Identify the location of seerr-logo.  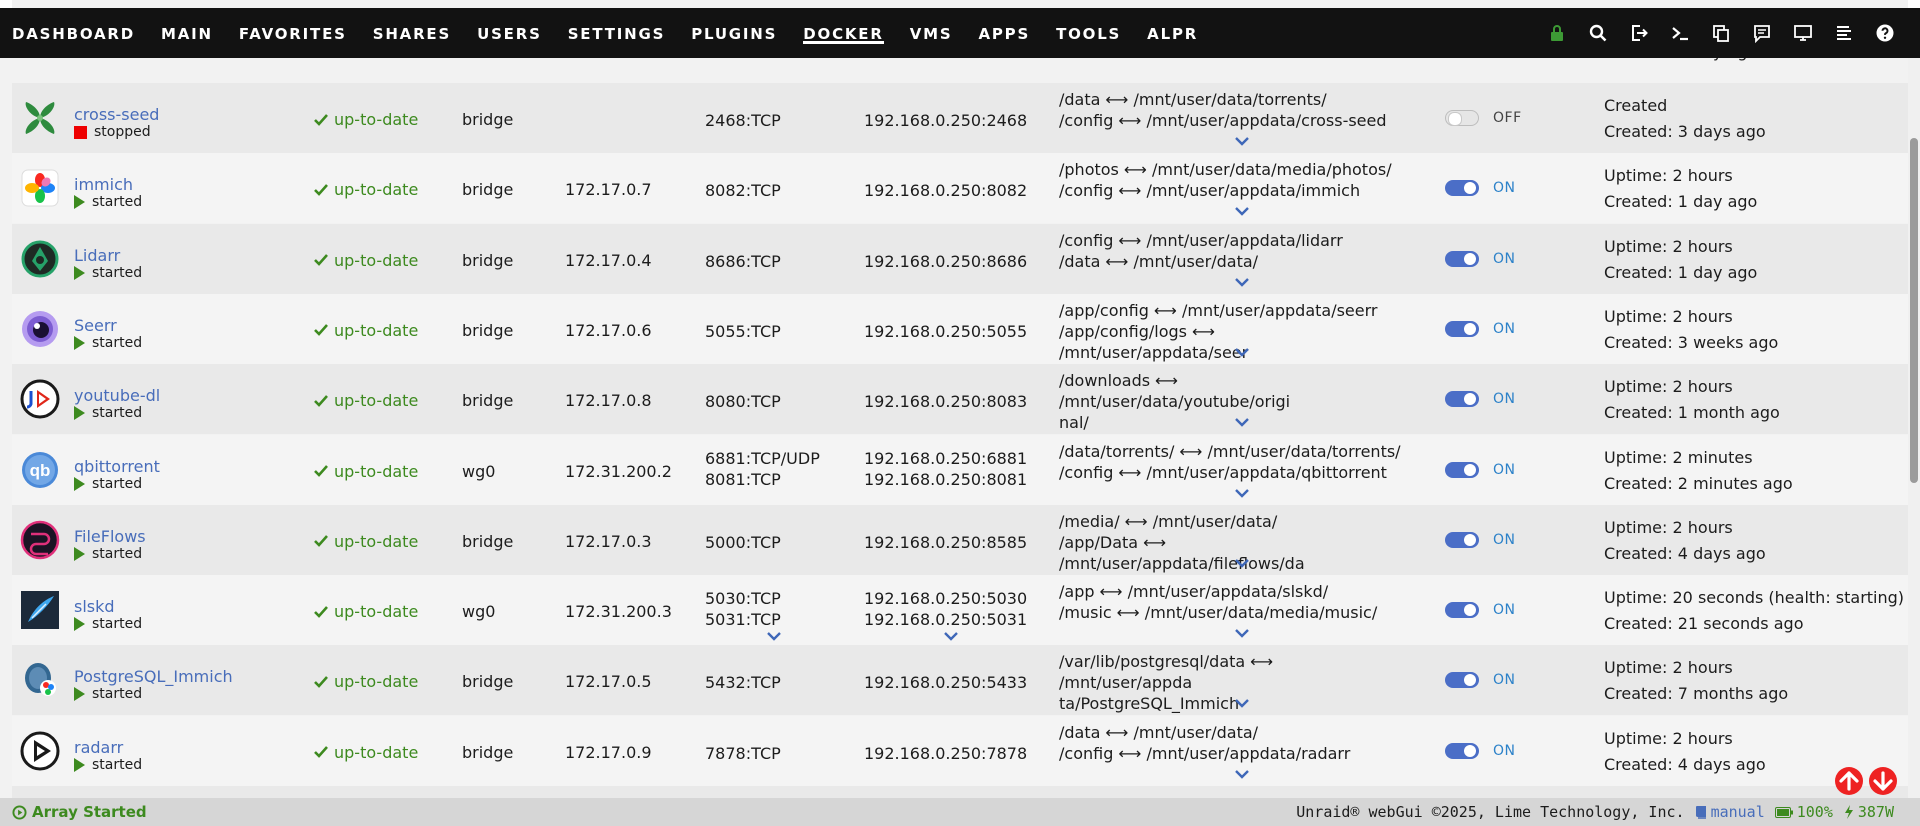
(40, 329).